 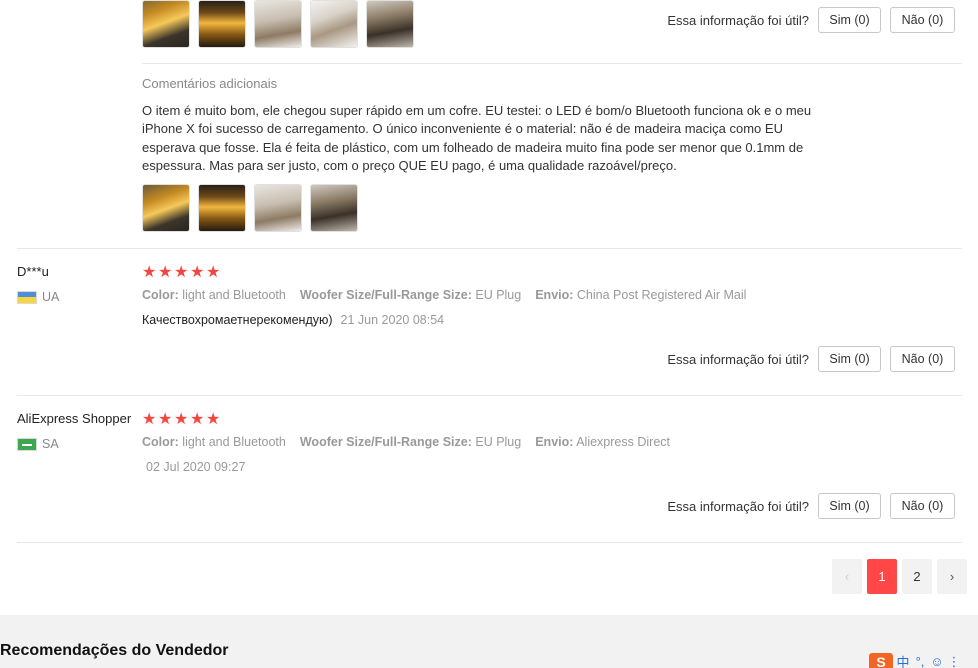 What do you see at coordinates (641, 295) in the screenshot?
I see `attr-shipping: Envio: China Post Registered Air Mail` at bounding box center [641, 295].